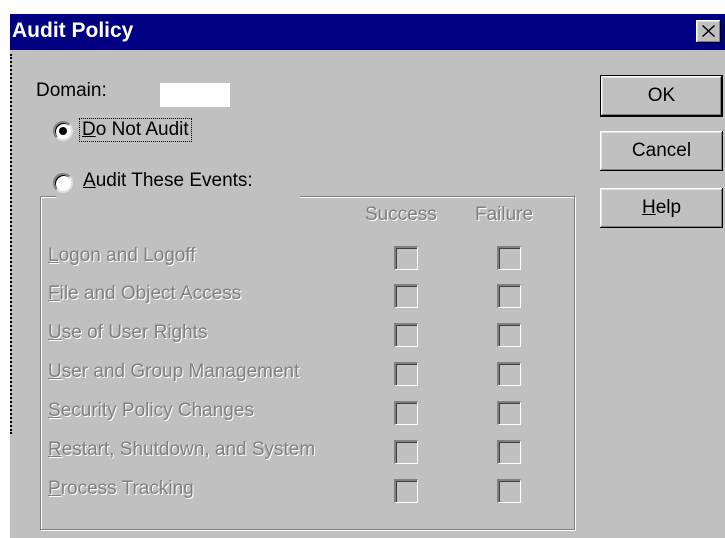 This screenshot has height=538, width=725. Describe the element at coordinates (145, 293) in the screenshot. I see `event-label-file-access: File and Object Access` at that location.